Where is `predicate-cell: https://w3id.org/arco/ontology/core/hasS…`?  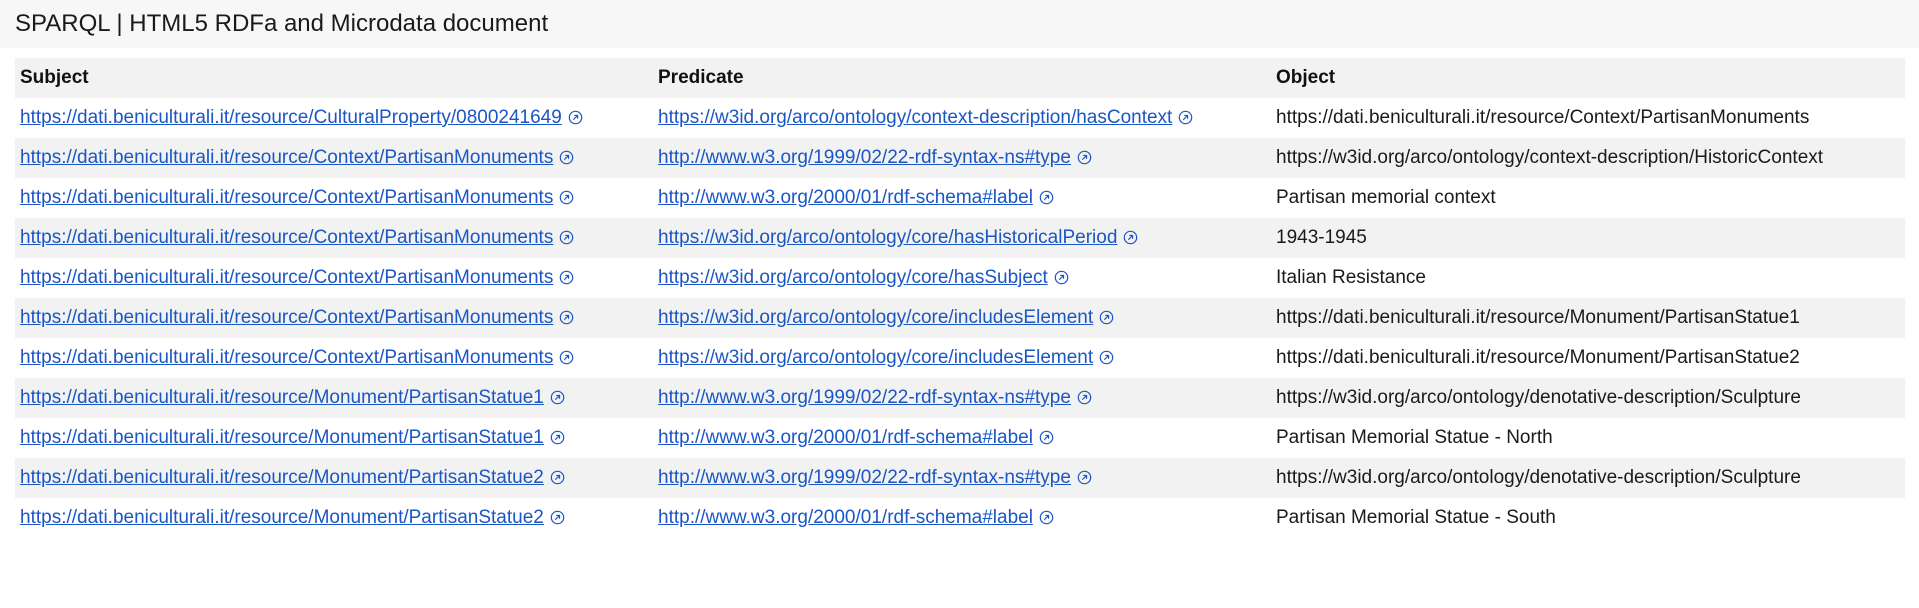
predicate-cell: https://w3id.org/arco/ontology/core/hasS… is located at coordinates (962, 278).